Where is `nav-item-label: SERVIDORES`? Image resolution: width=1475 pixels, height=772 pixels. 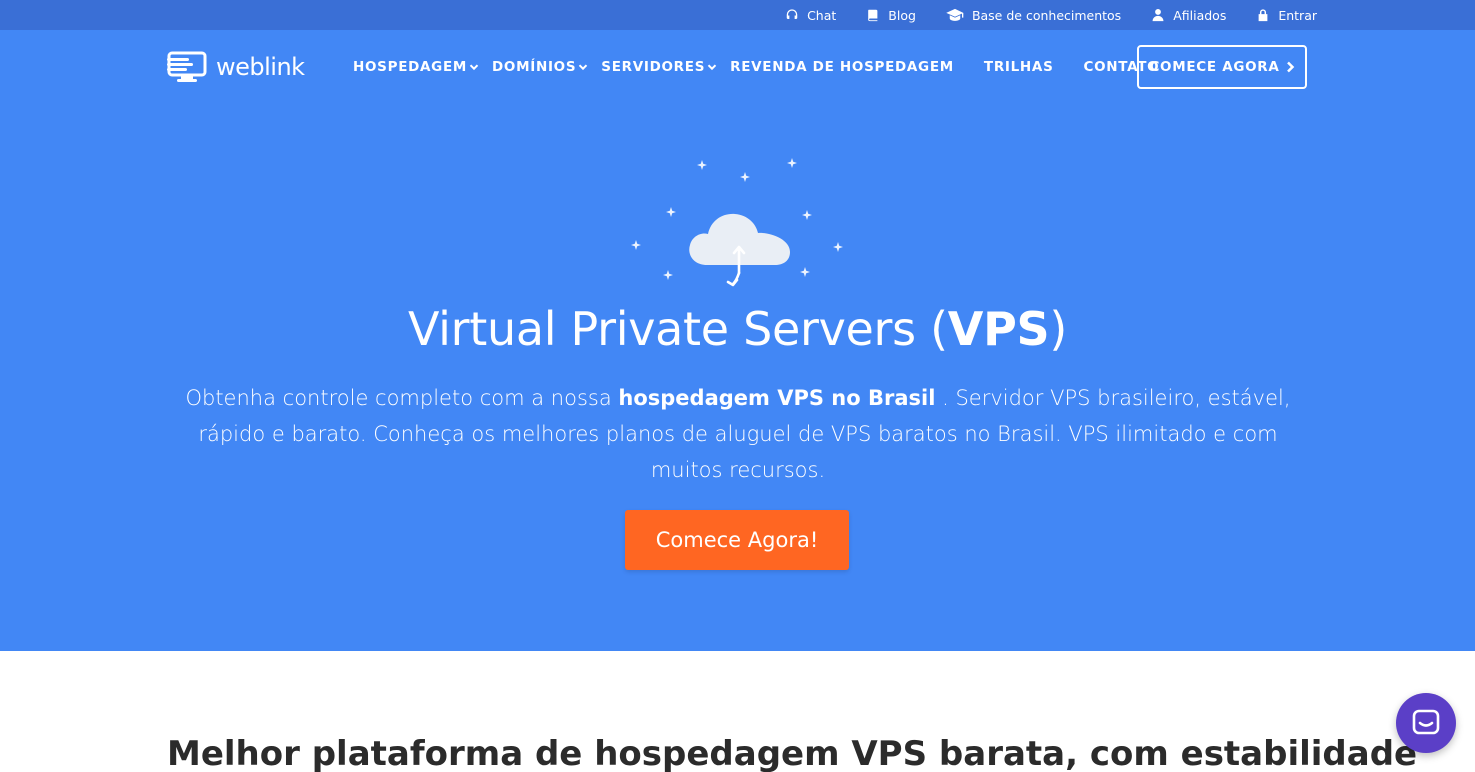 nav-item-label: SERVIDORES is located at coordinates (653, 67).